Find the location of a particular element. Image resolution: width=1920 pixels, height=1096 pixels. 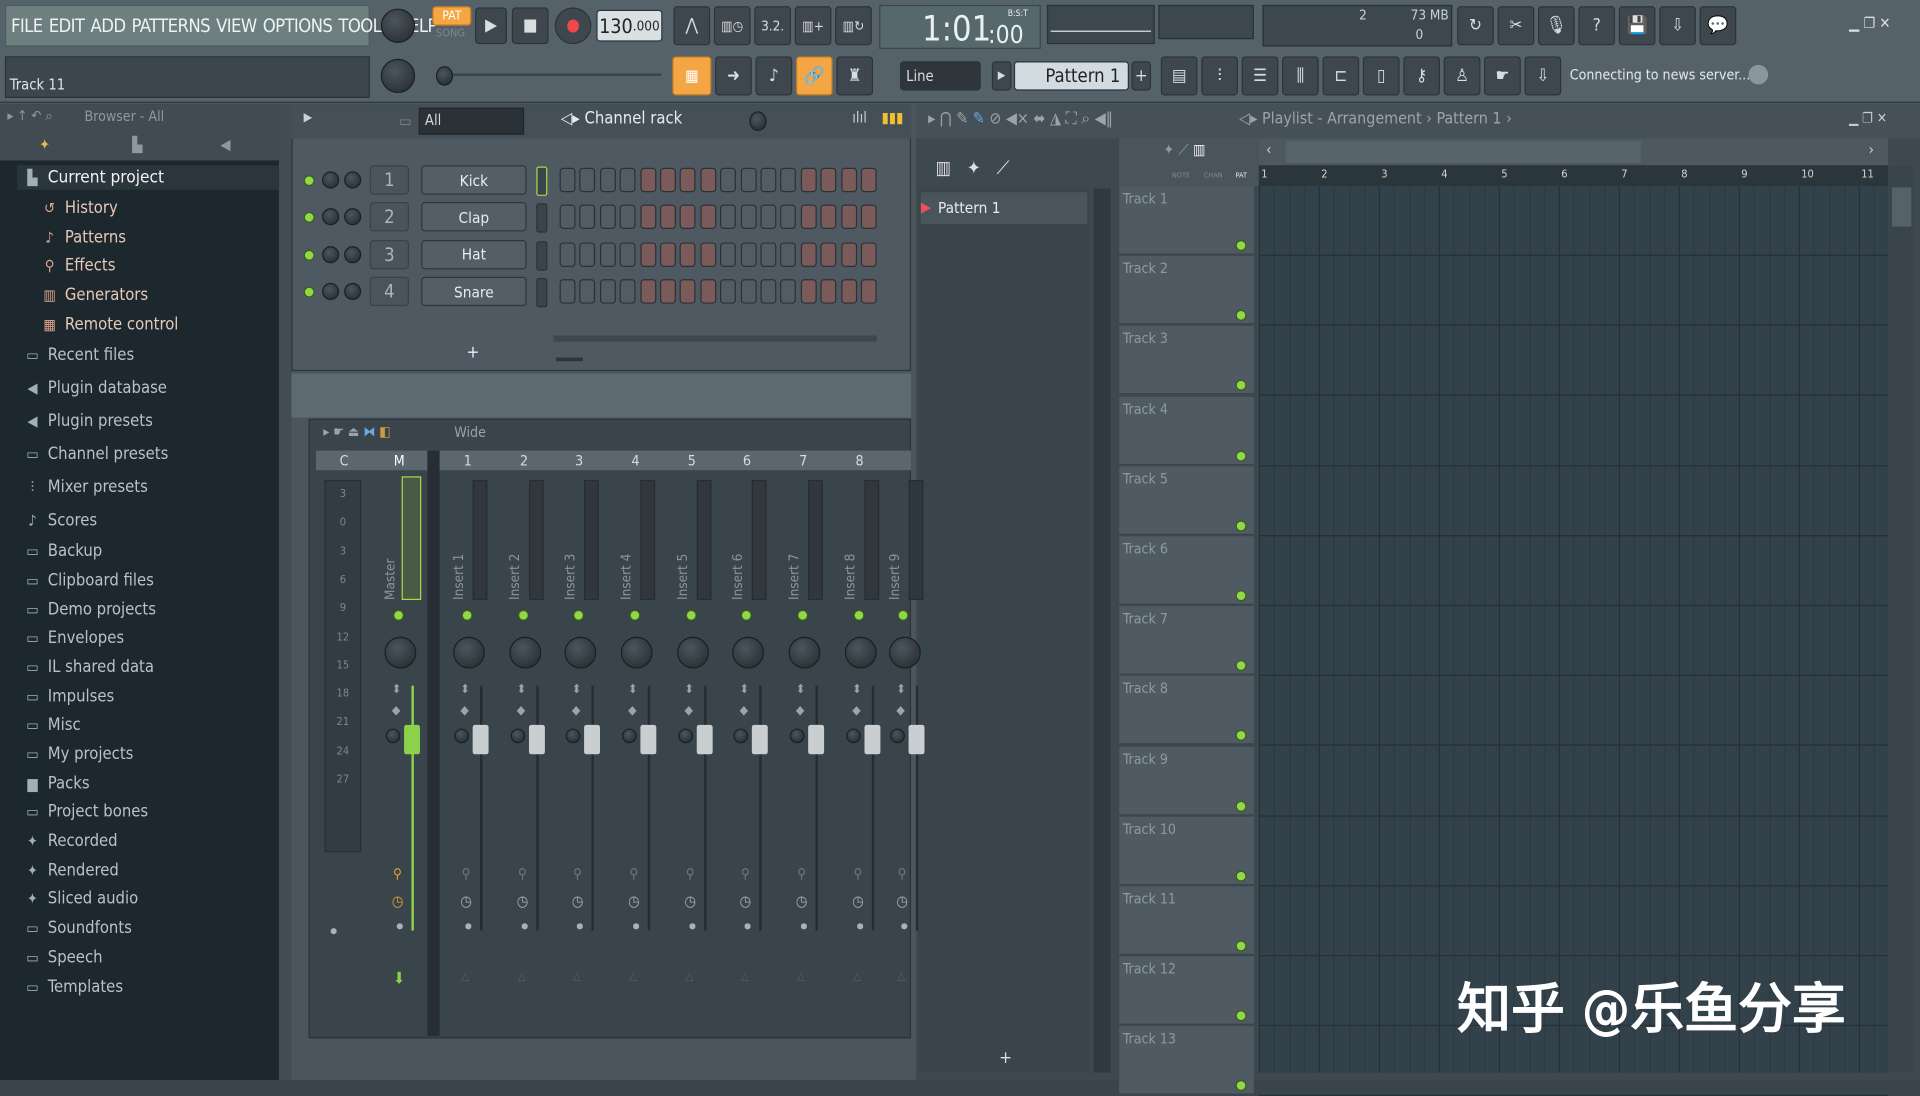

rack-menu-arrow: ▶ is located at coordinates (308, 117).